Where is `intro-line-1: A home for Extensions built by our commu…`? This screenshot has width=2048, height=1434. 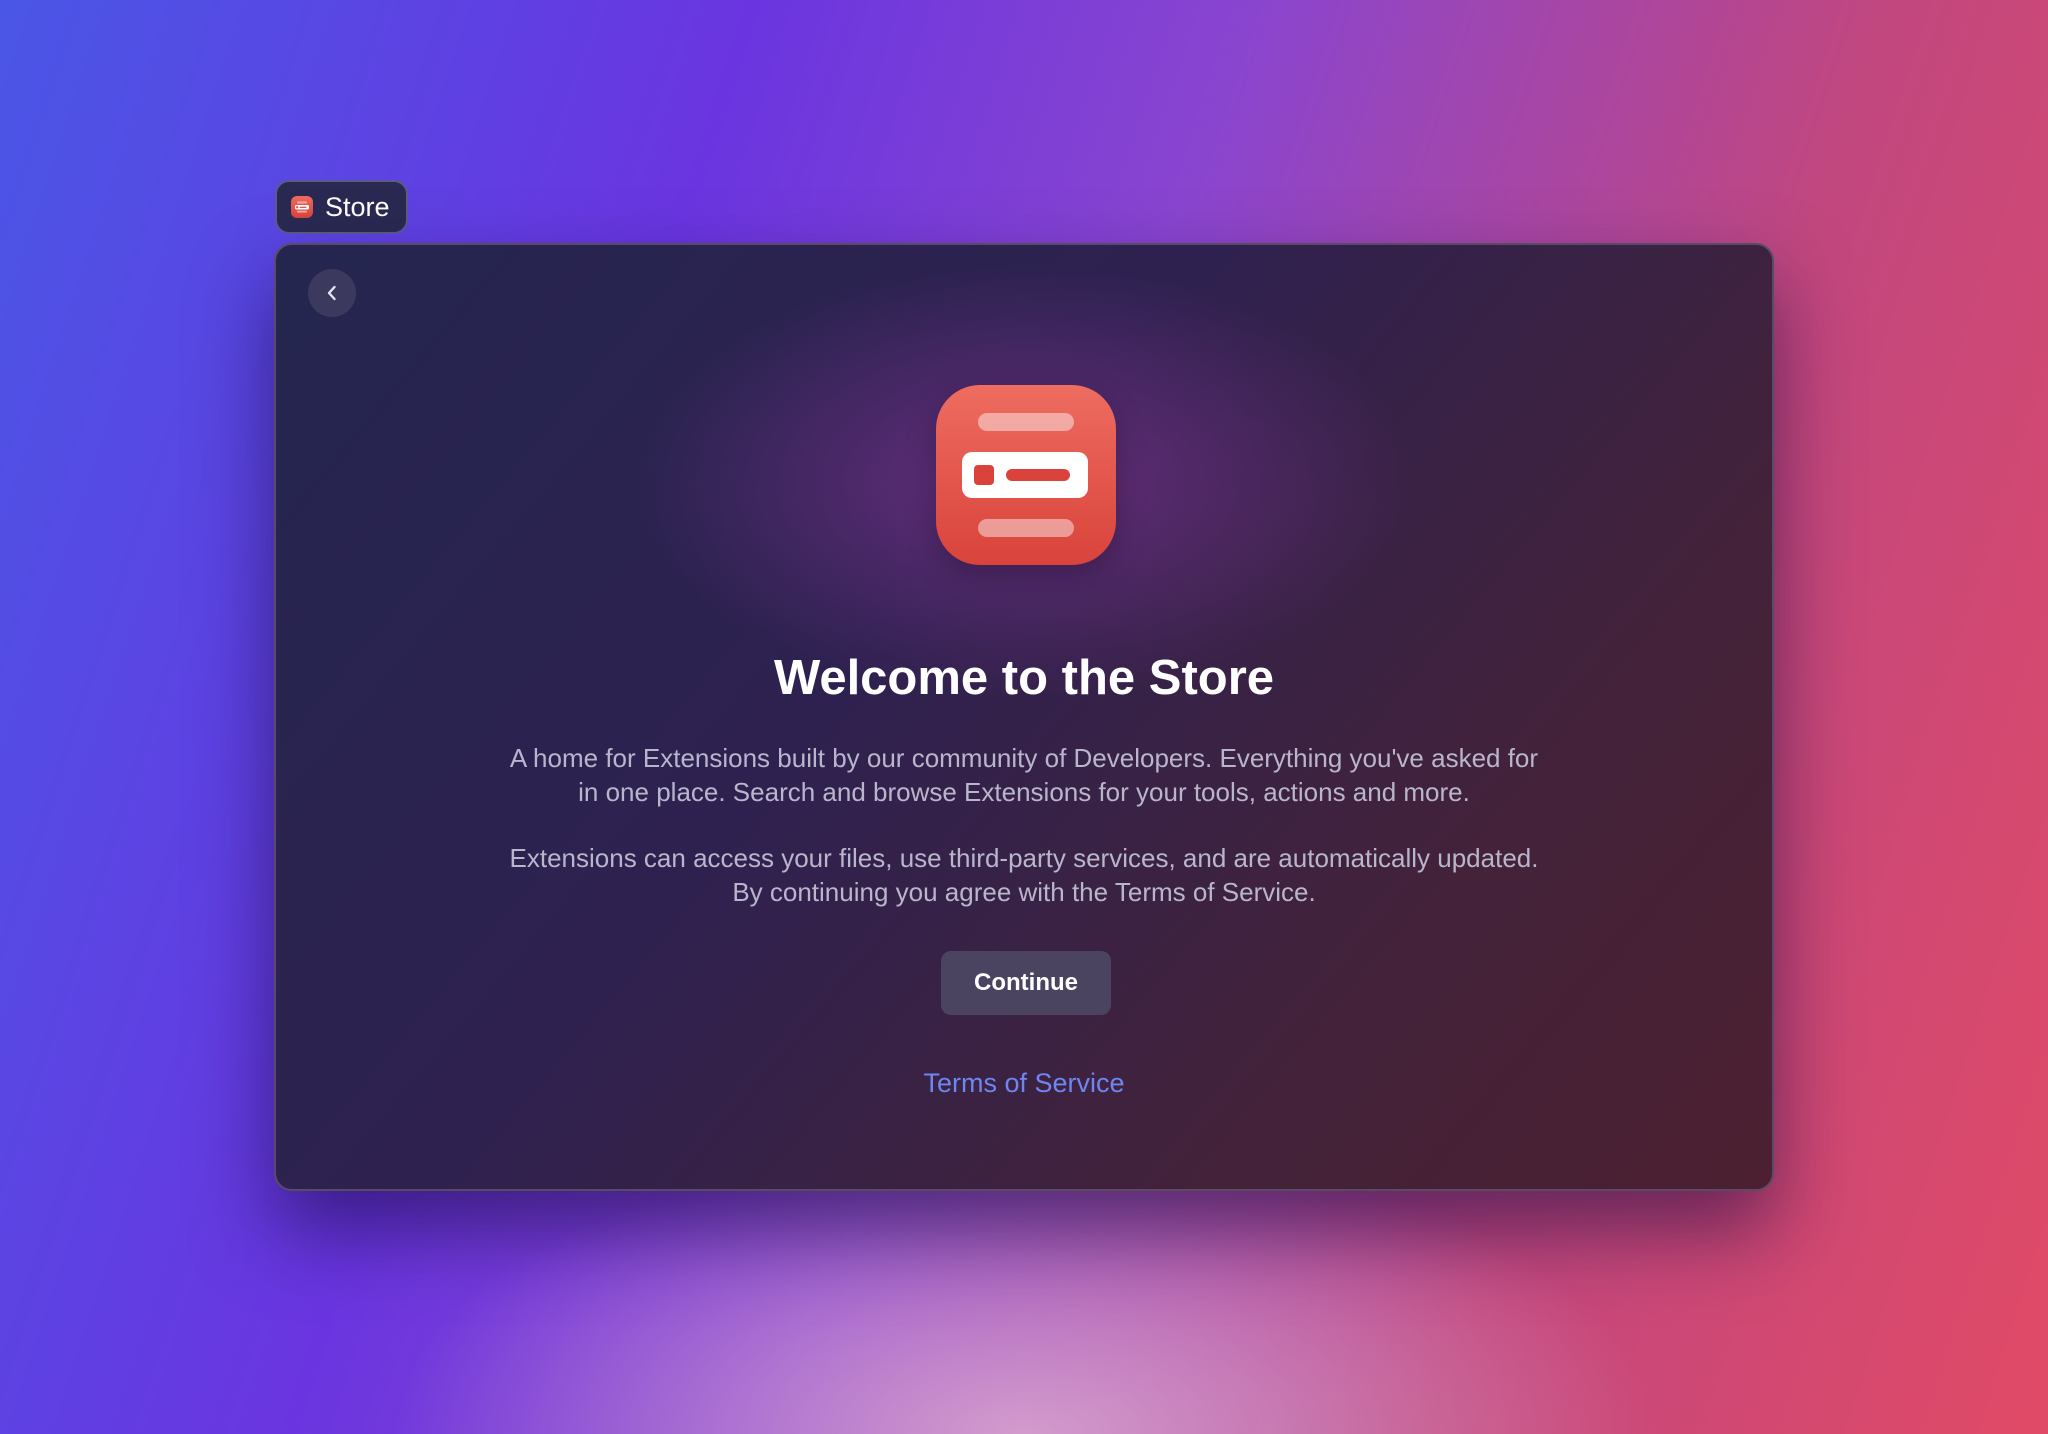 intro-line-1: A home for Extensions built by our commu… is located at coordinates (1024, 758).